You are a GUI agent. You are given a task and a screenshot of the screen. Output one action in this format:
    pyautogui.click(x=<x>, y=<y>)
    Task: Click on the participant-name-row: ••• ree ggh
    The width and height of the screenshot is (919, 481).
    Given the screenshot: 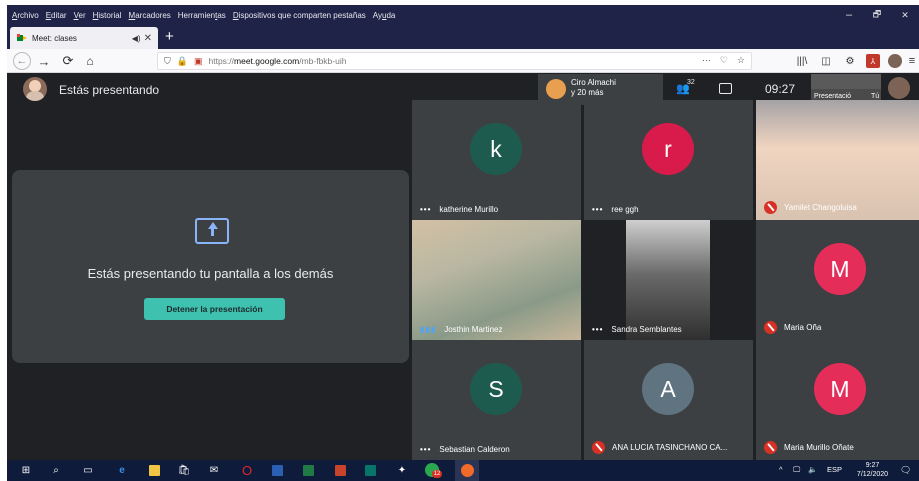 What is the action you would take?
    pyautogui.click(x=615, y=209)
    